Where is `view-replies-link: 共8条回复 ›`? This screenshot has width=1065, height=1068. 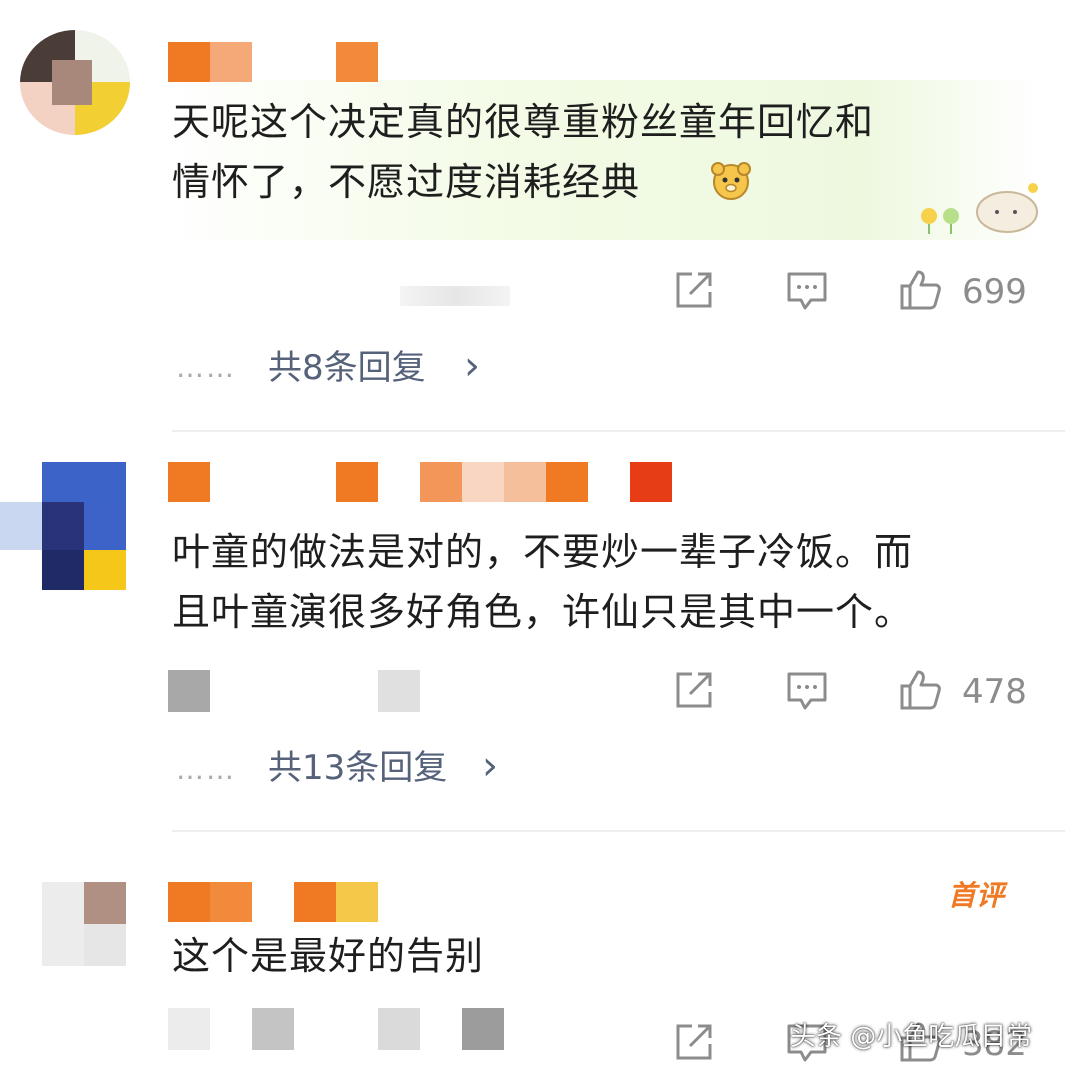 view-replies-link: 共8条回复 › is located at coordinates (388, 366).